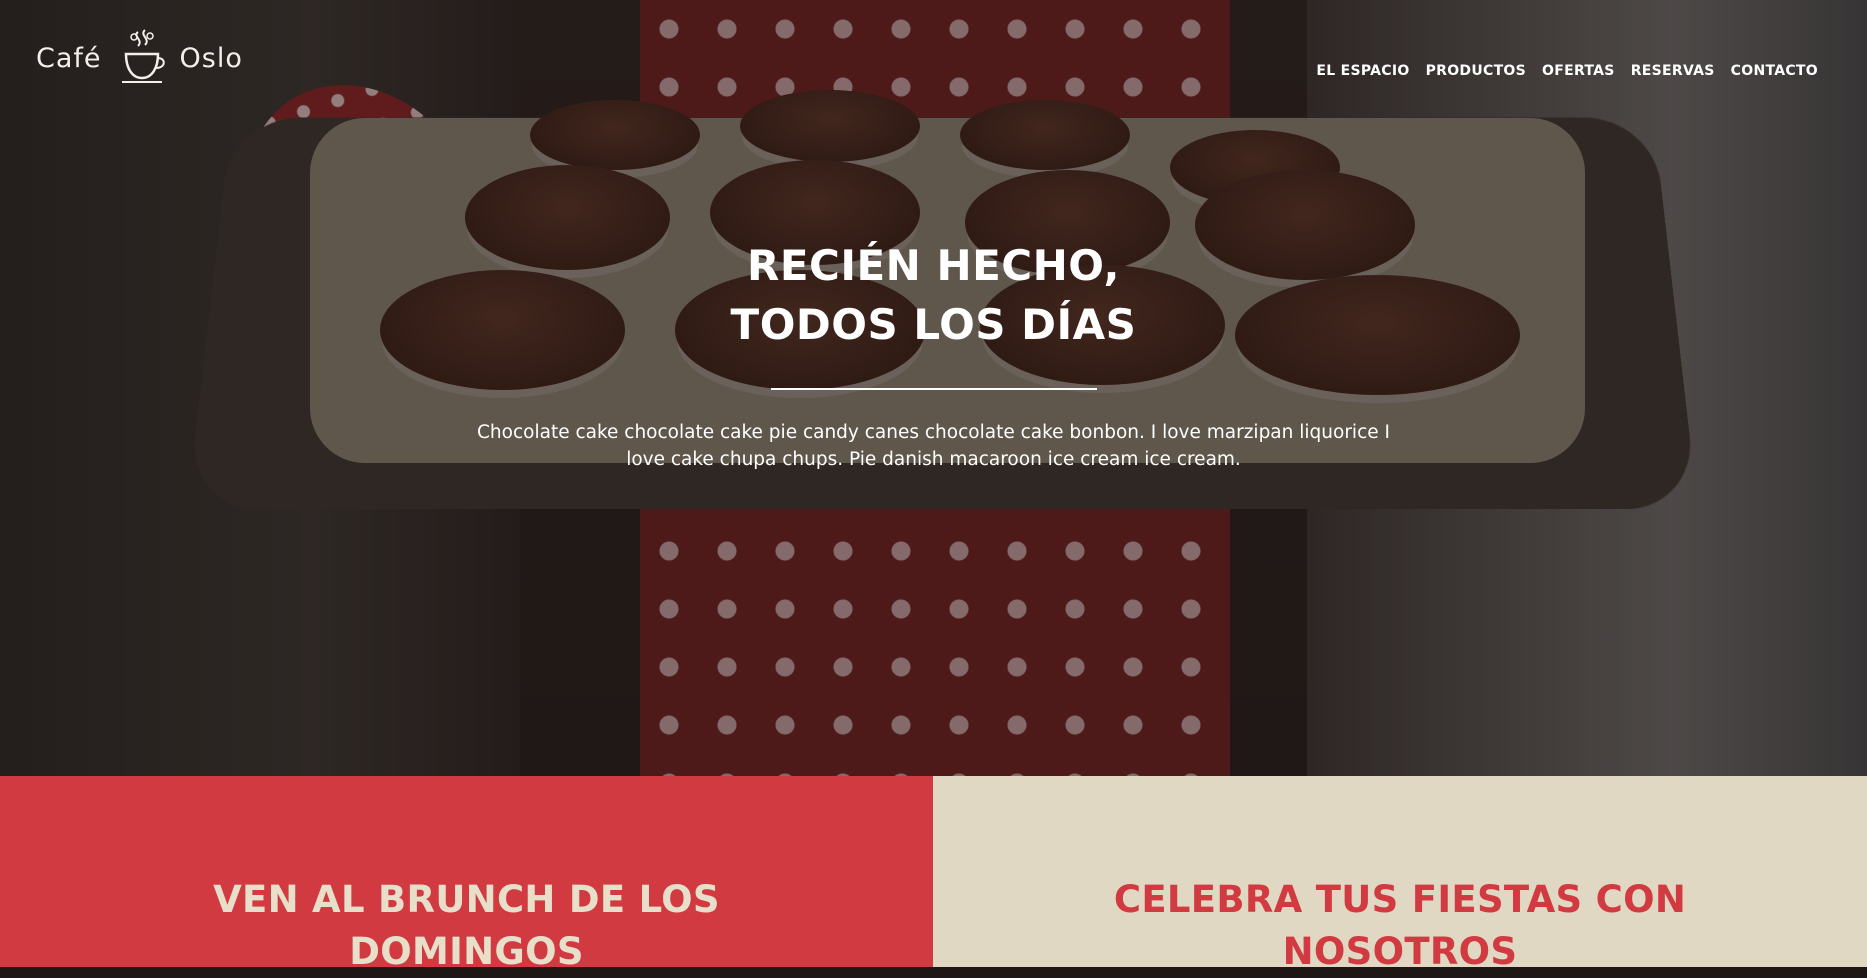 The width and height of the screenshot is (1867, 978). What do you see at coordinates (1673, 71) in the screenshot?
I see `nav-item-reservas: RESERVAS` at bounding box center [1673, 71].